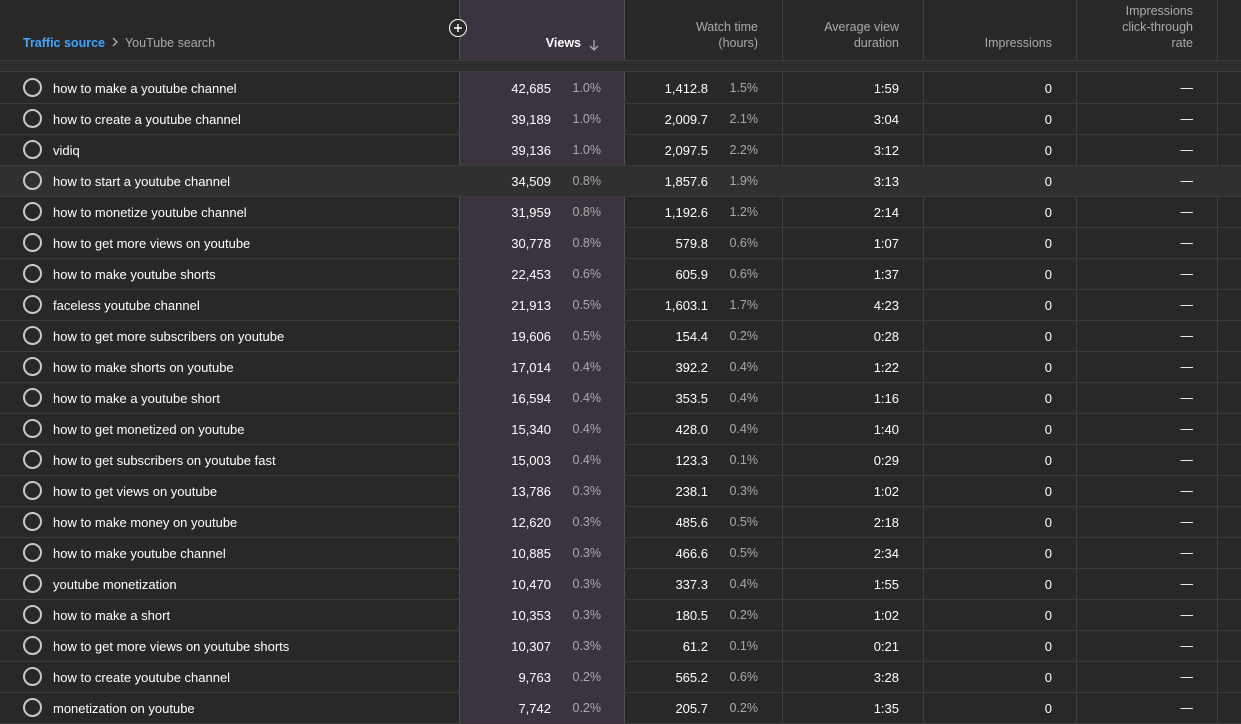 The image size is (1241, 724). What do you see at coordinates (886, 429) in the screenshot?
I see `avg-view-duration-value: 1:40` at bounding box center [886, 429].